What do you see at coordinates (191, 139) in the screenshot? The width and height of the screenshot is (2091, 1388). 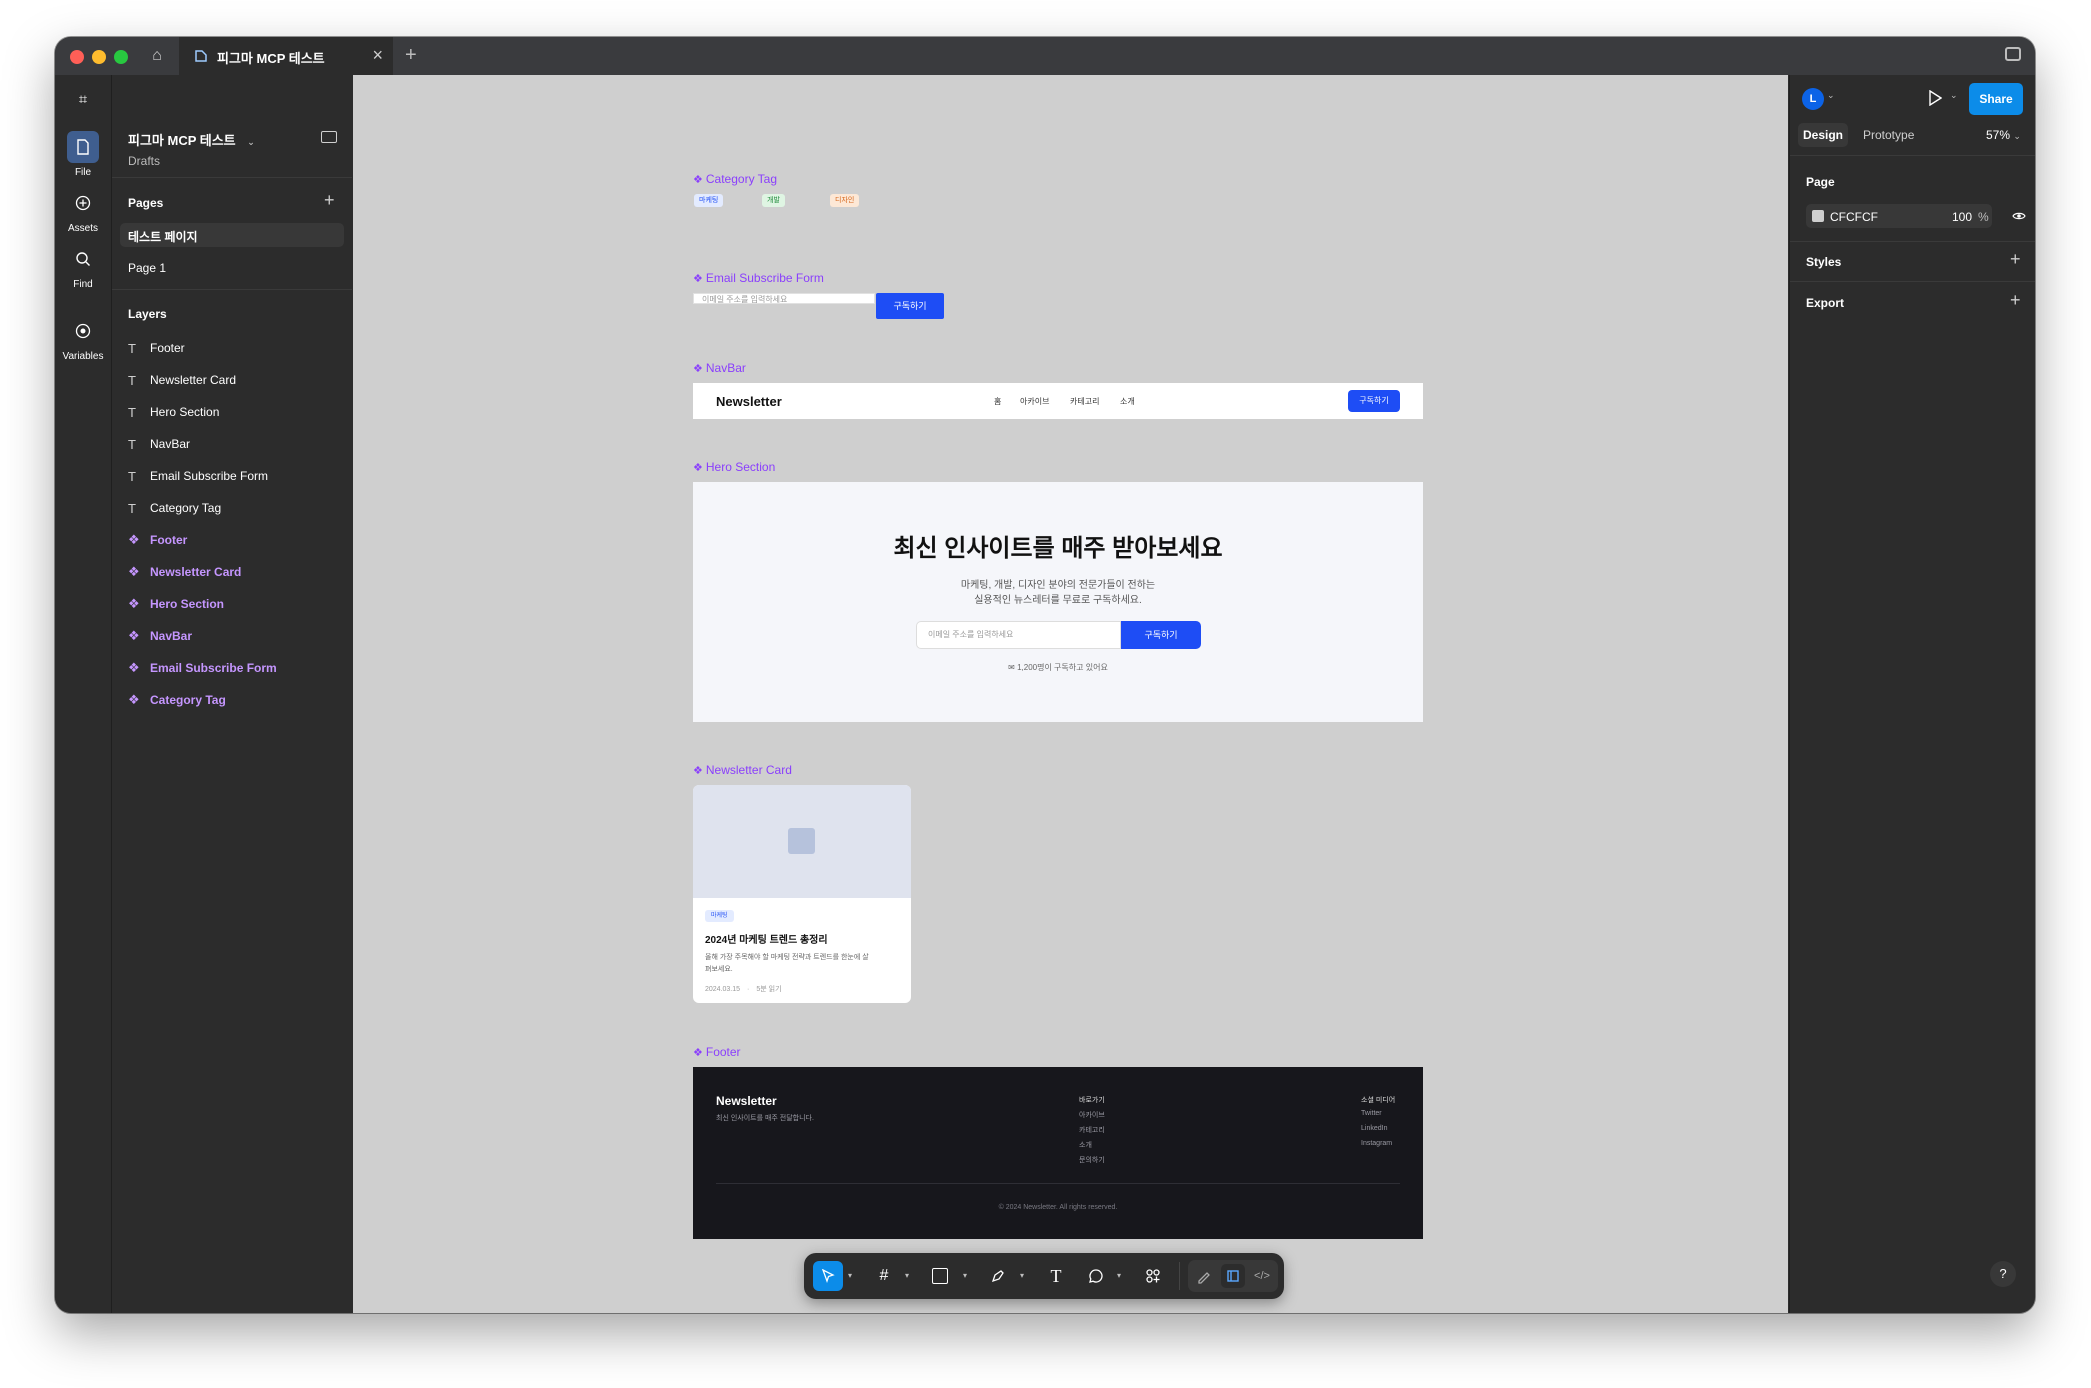 I see `file-name-menu: 피그마 MCP 테스트 ⌄` at bounding box center [191, 139].